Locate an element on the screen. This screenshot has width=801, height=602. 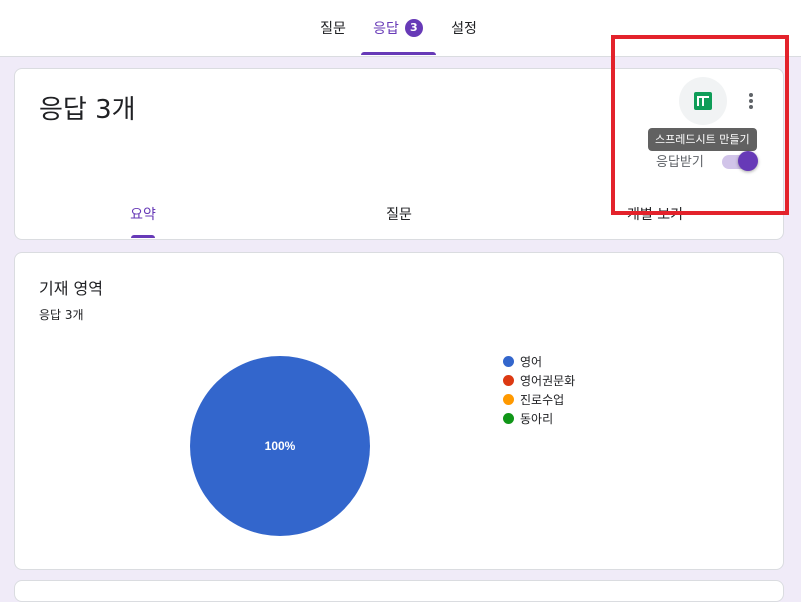
tab-settings: 설정 is located at coordinates (464, 28).